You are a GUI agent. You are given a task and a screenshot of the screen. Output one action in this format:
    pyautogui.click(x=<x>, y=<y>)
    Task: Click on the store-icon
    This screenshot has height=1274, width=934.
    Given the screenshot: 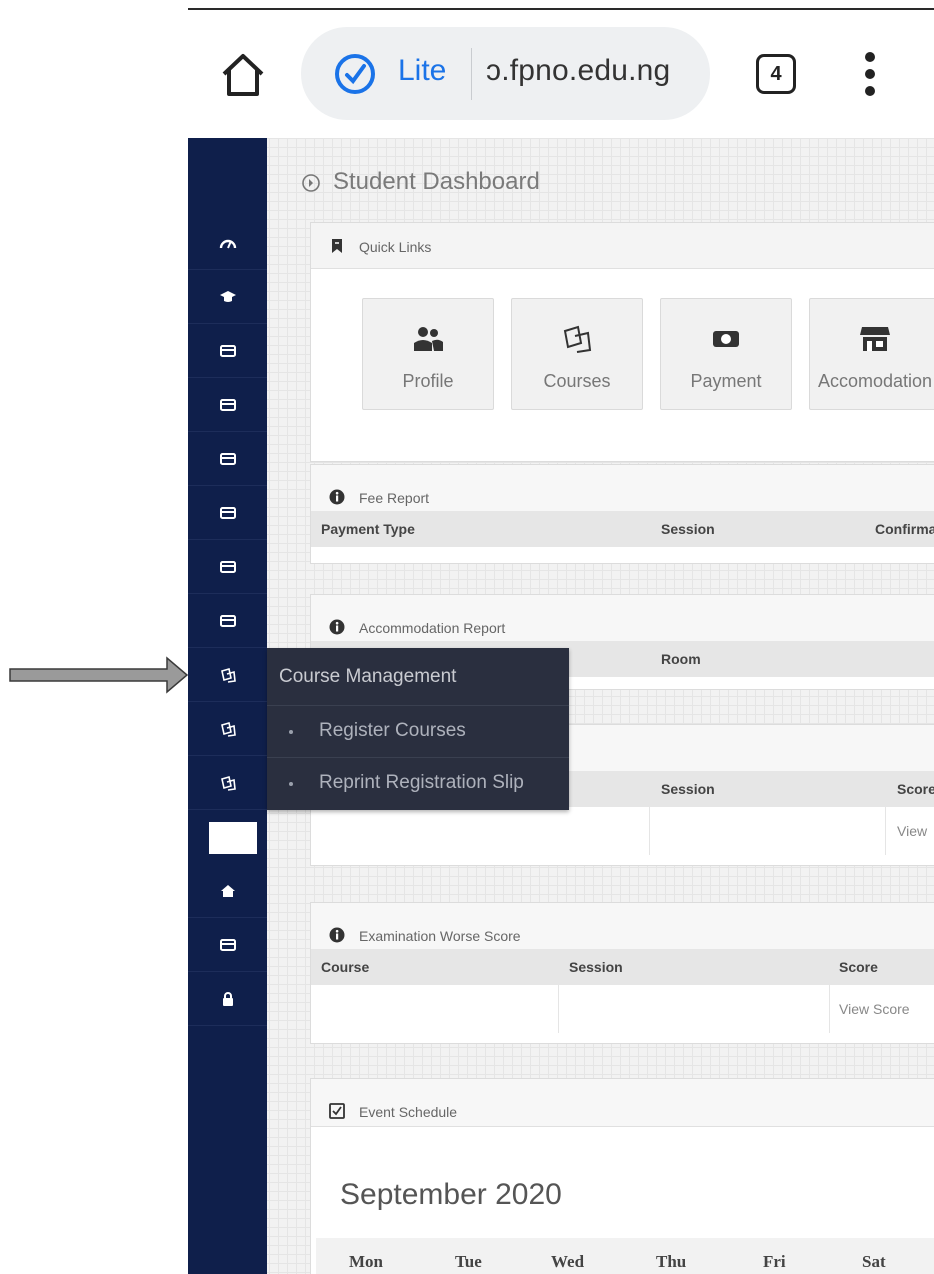 What is the action you would take?
    pyautogui.click(x=875, y=339)
    